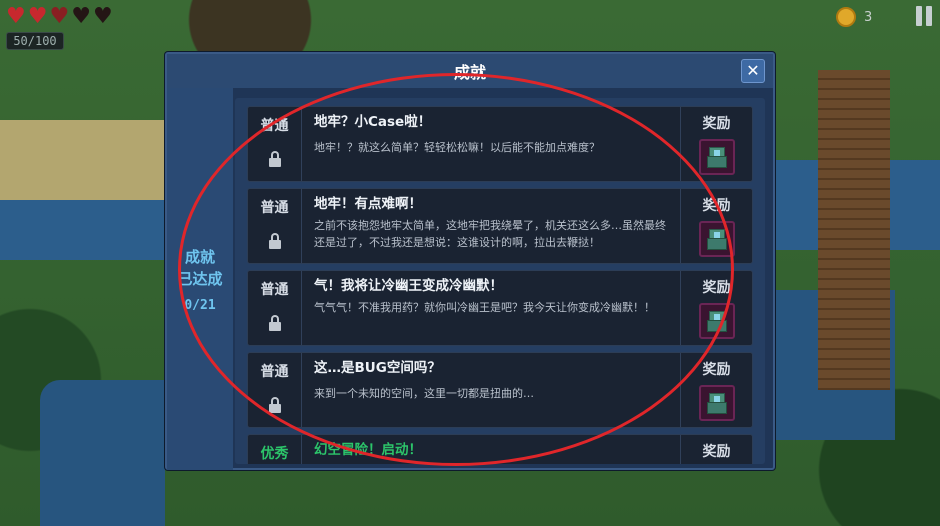  I want to click on achievement-title: 这…是BUG空间吗？, so click(377, 368).